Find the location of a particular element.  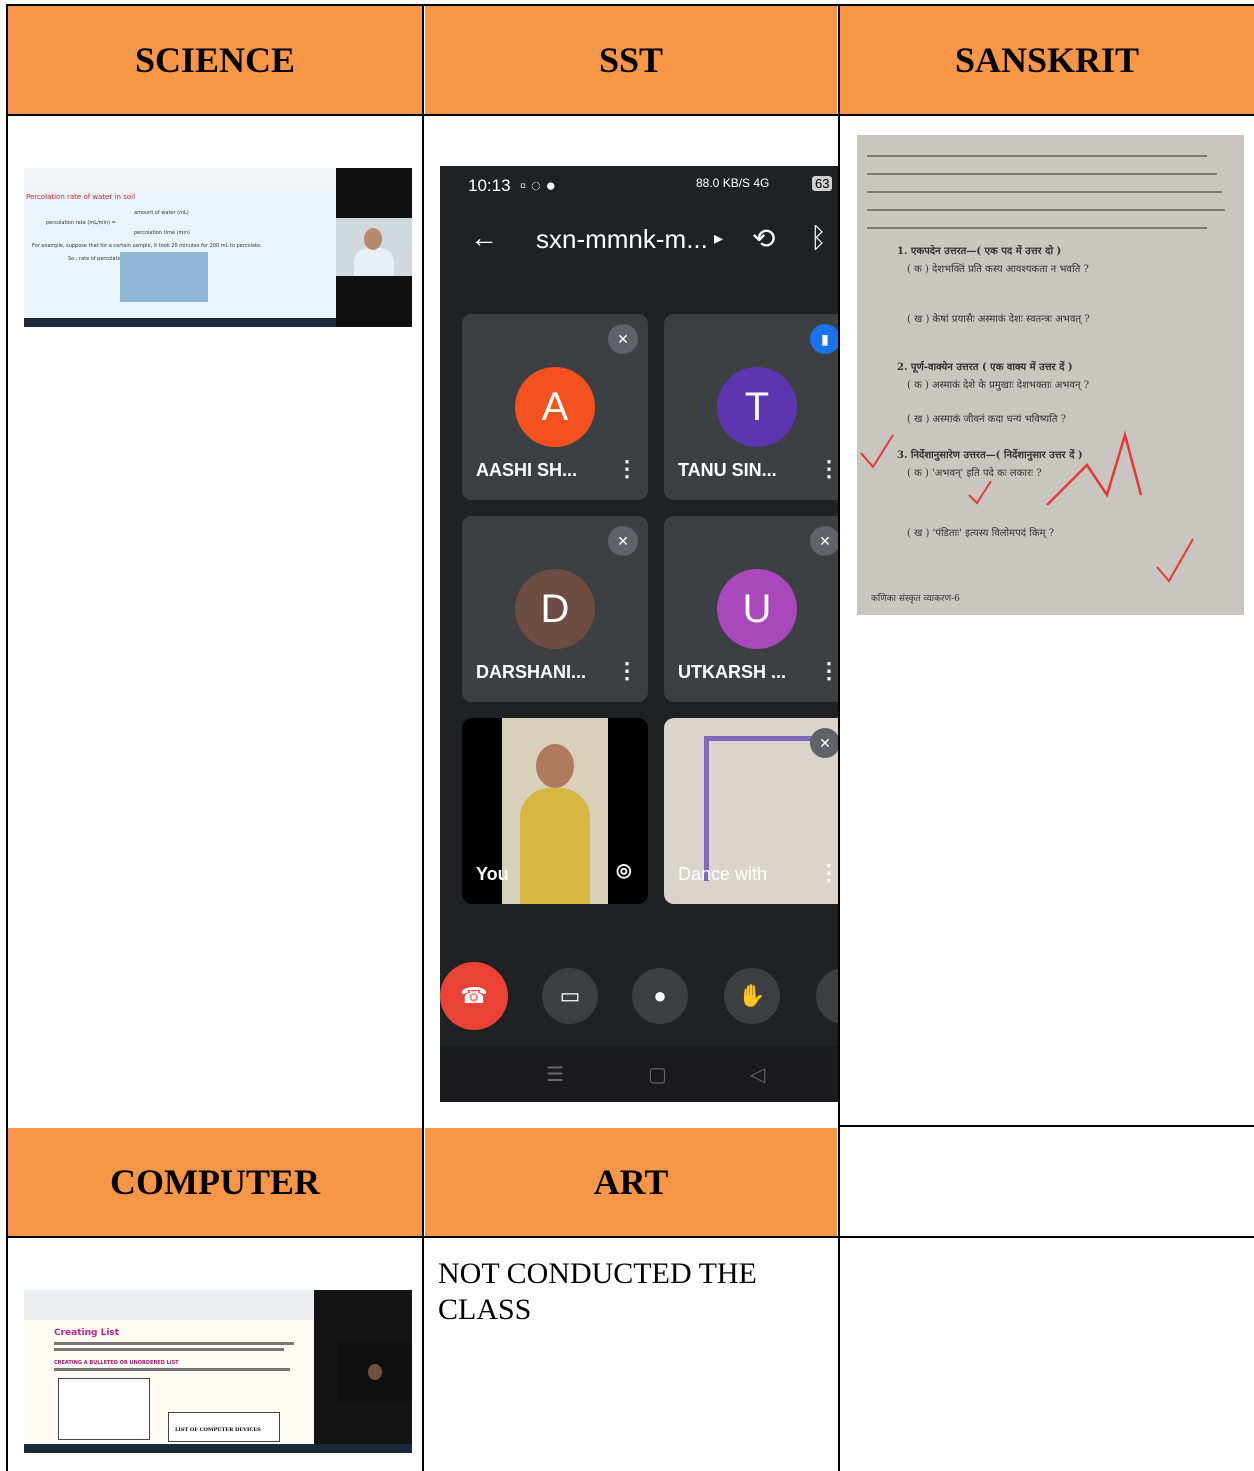

more-controls-button is located at coordinates (827, 996).